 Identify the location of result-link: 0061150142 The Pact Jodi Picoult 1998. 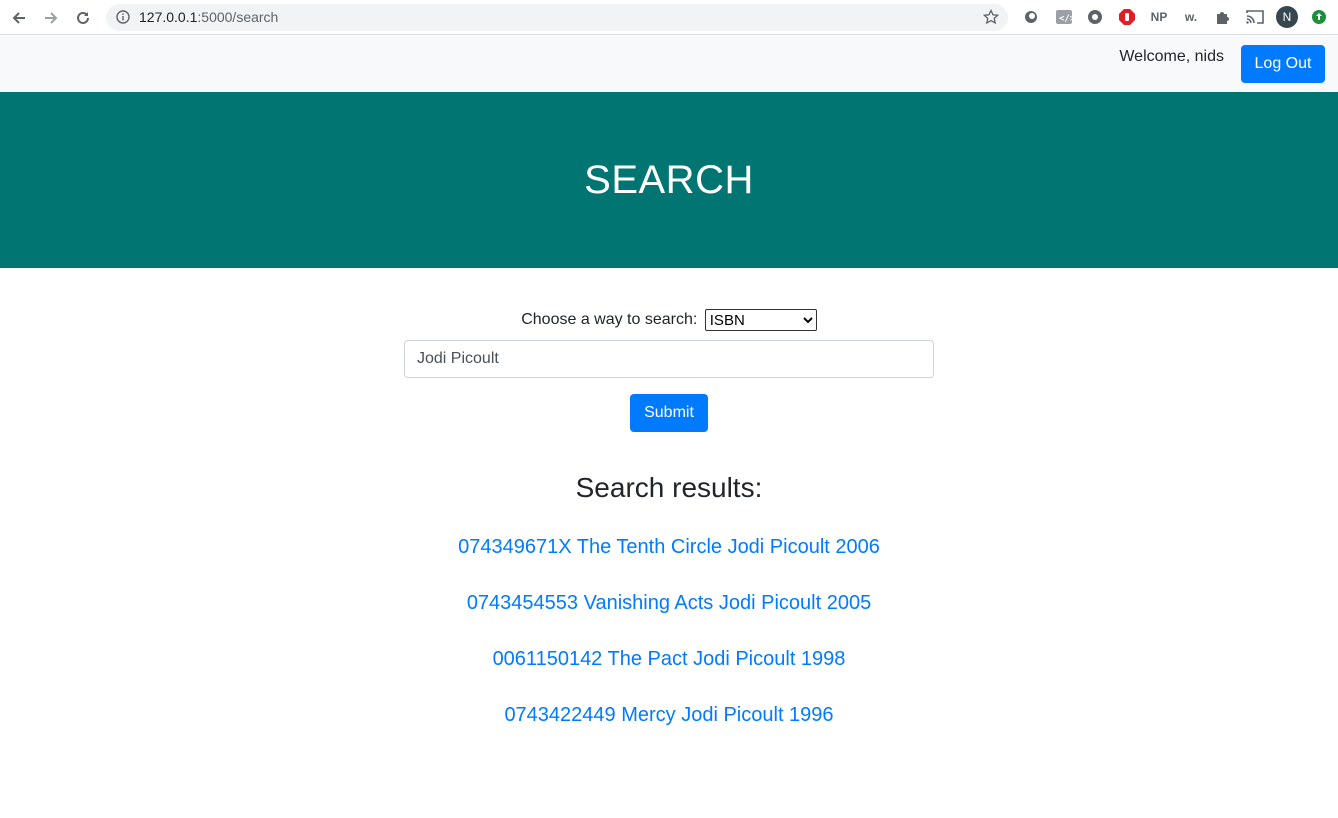
(669, 659).